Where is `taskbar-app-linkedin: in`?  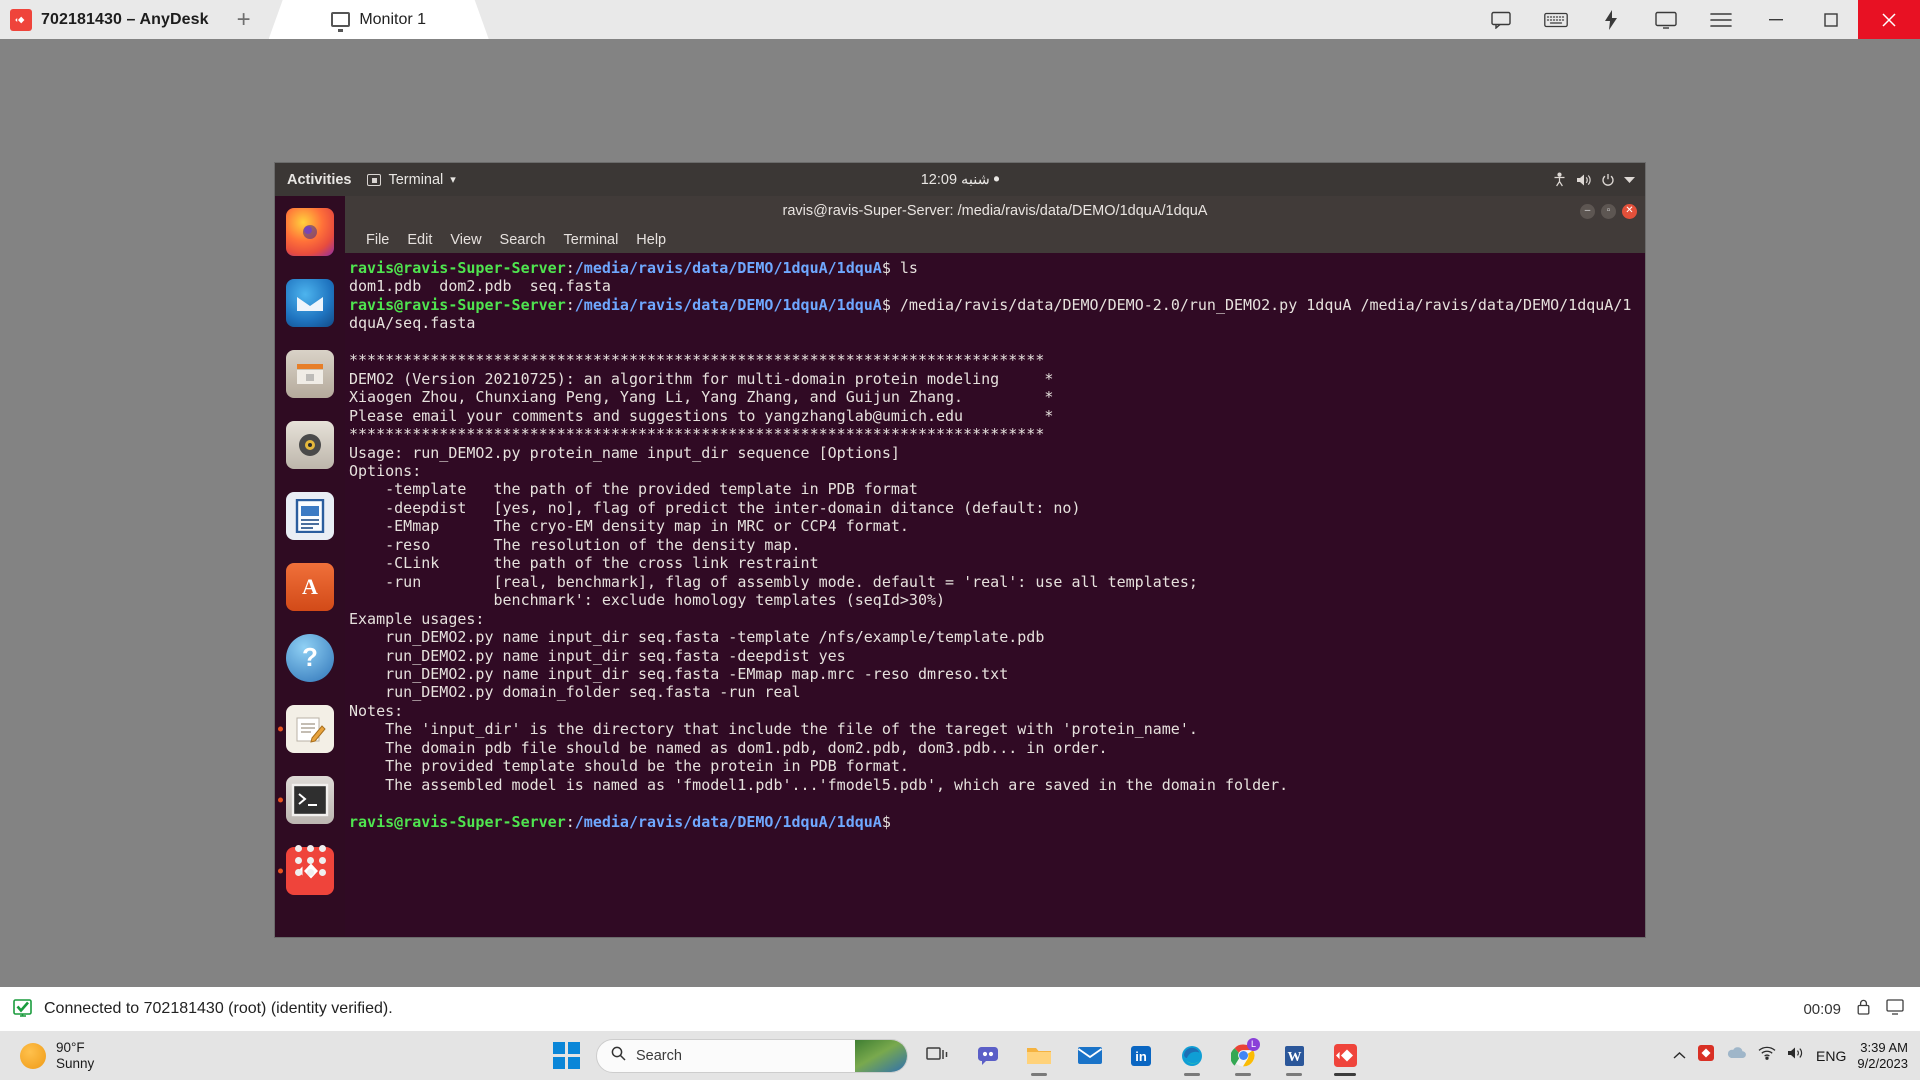
taskbar-app-linkedin: in is located at coordinates (1141, 1056).